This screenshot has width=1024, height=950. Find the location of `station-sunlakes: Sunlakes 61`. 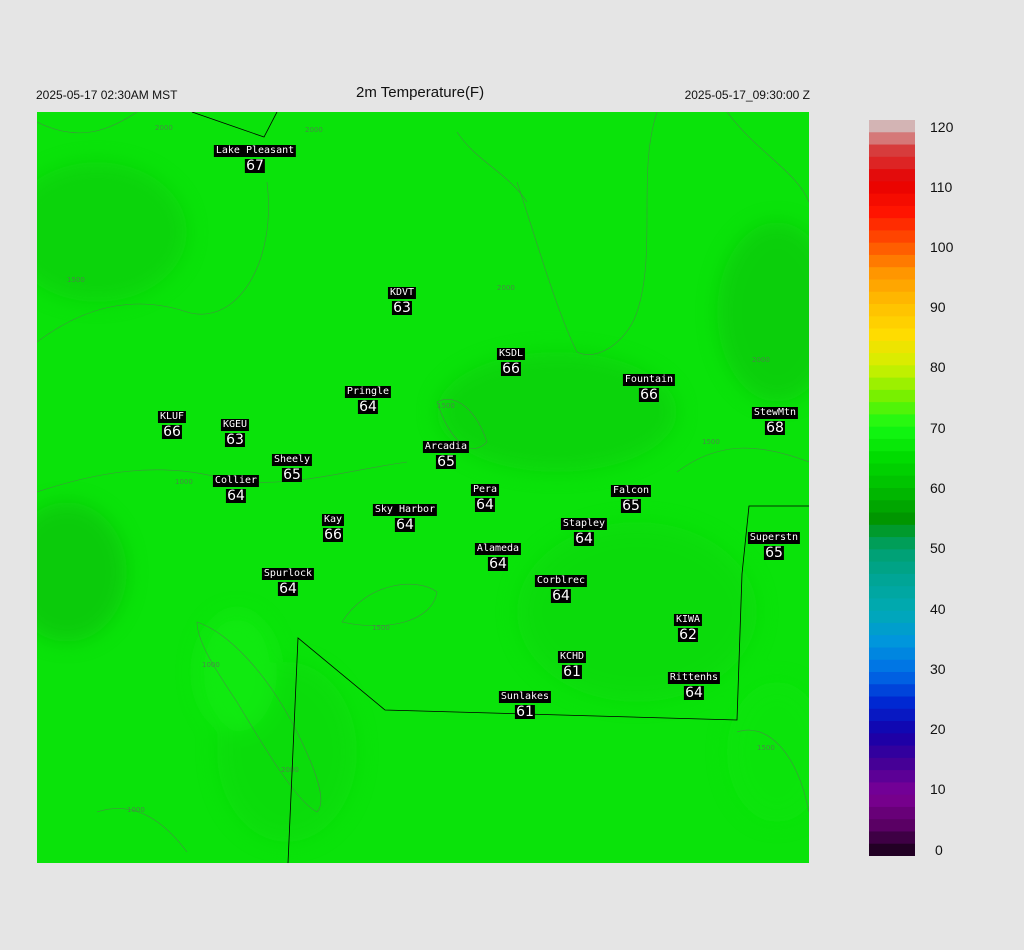

station-sunlakes: Sunlakes 61 is located at coordinates (525, 703).